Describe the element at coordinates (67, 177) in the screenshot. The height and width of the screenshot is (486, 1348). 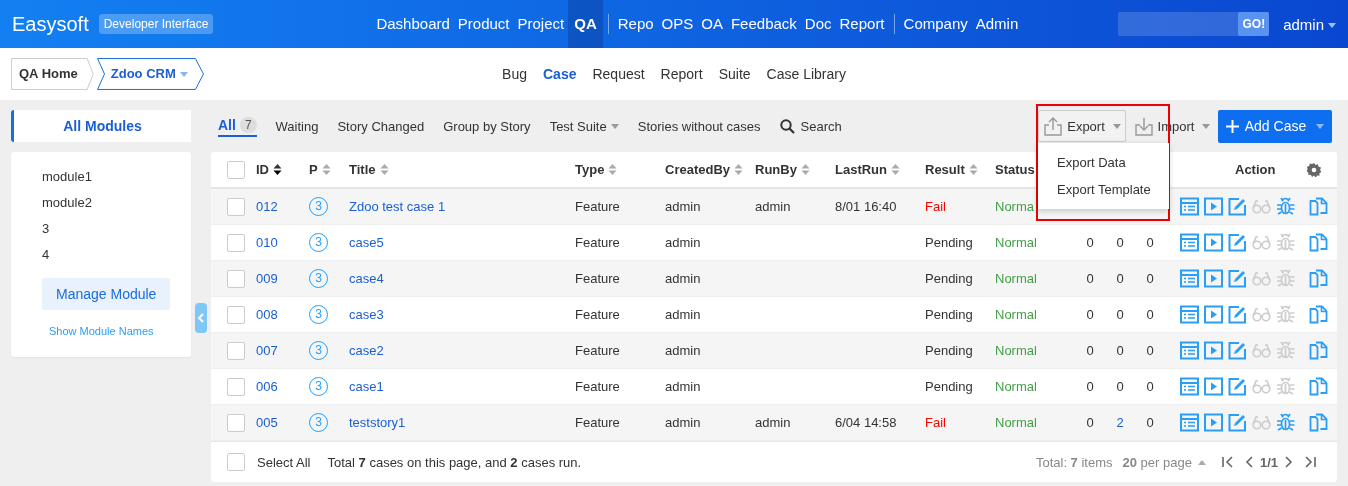
I see `module-item: module1` at that location.